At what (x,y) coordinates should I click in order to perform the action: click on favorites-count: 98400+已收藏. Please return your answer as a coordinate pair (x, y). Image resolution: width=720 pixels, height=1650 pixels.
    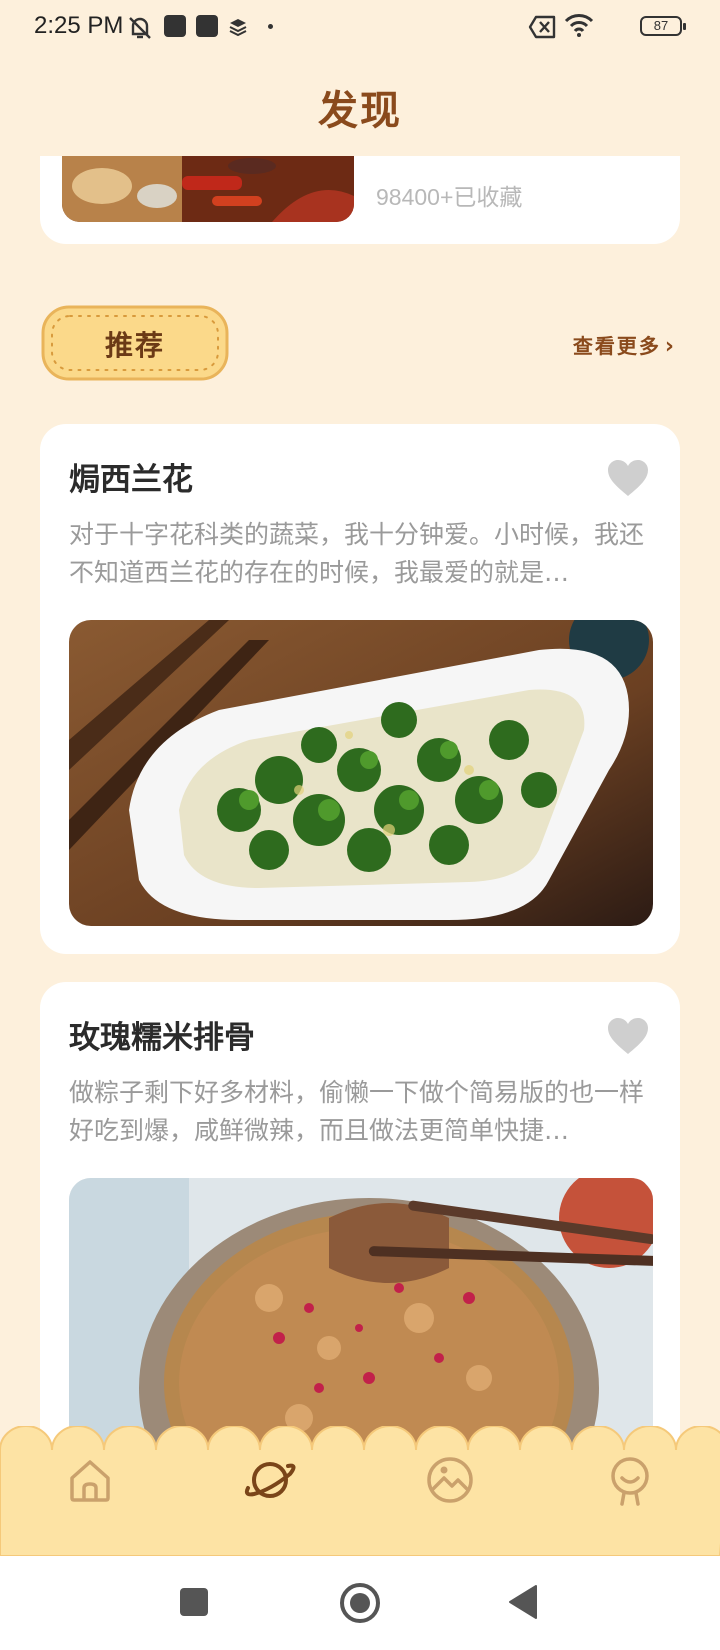
    Looking at the image, I should click on (449, 197).